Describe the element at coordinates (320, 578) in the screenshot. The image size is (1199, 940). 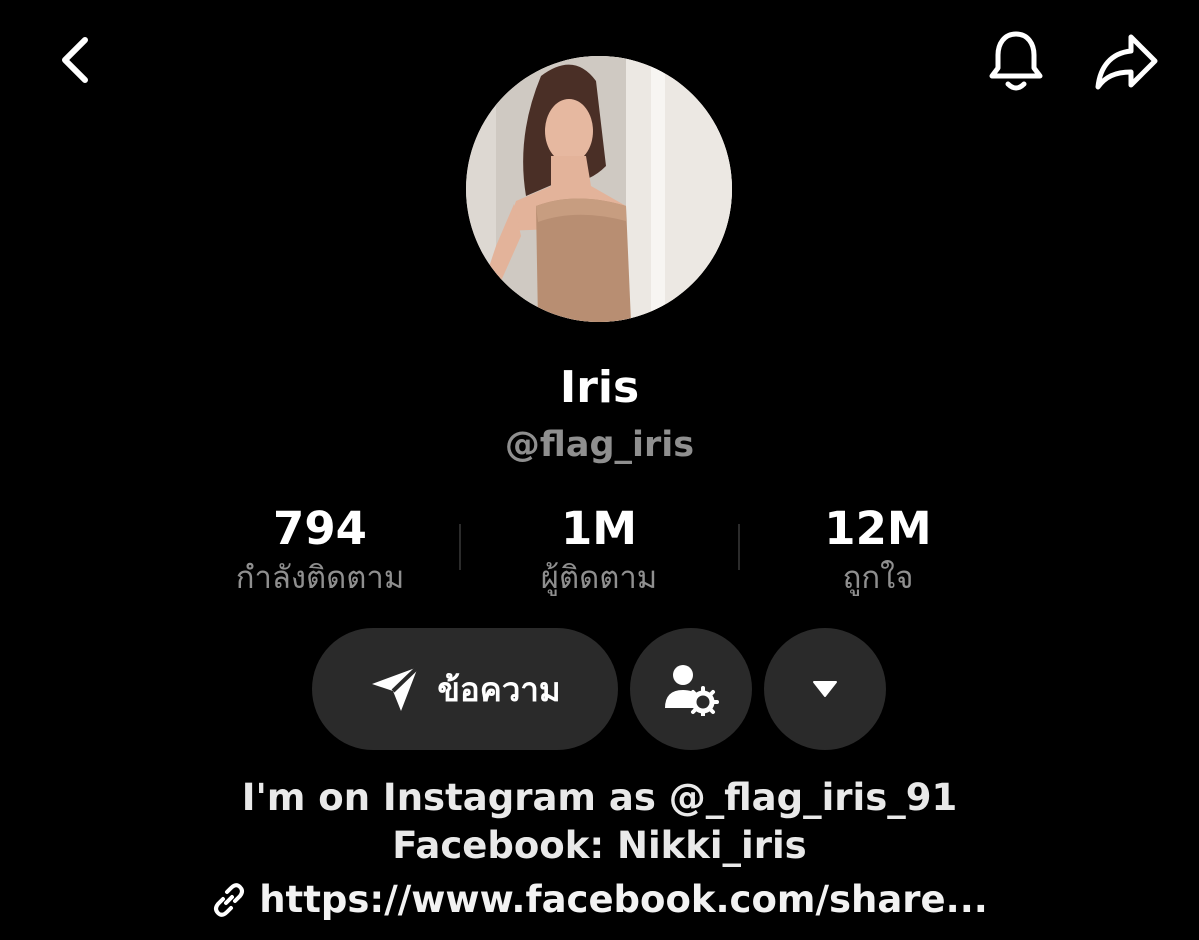
I see `following-label: กำลังติดตาม` at that location.